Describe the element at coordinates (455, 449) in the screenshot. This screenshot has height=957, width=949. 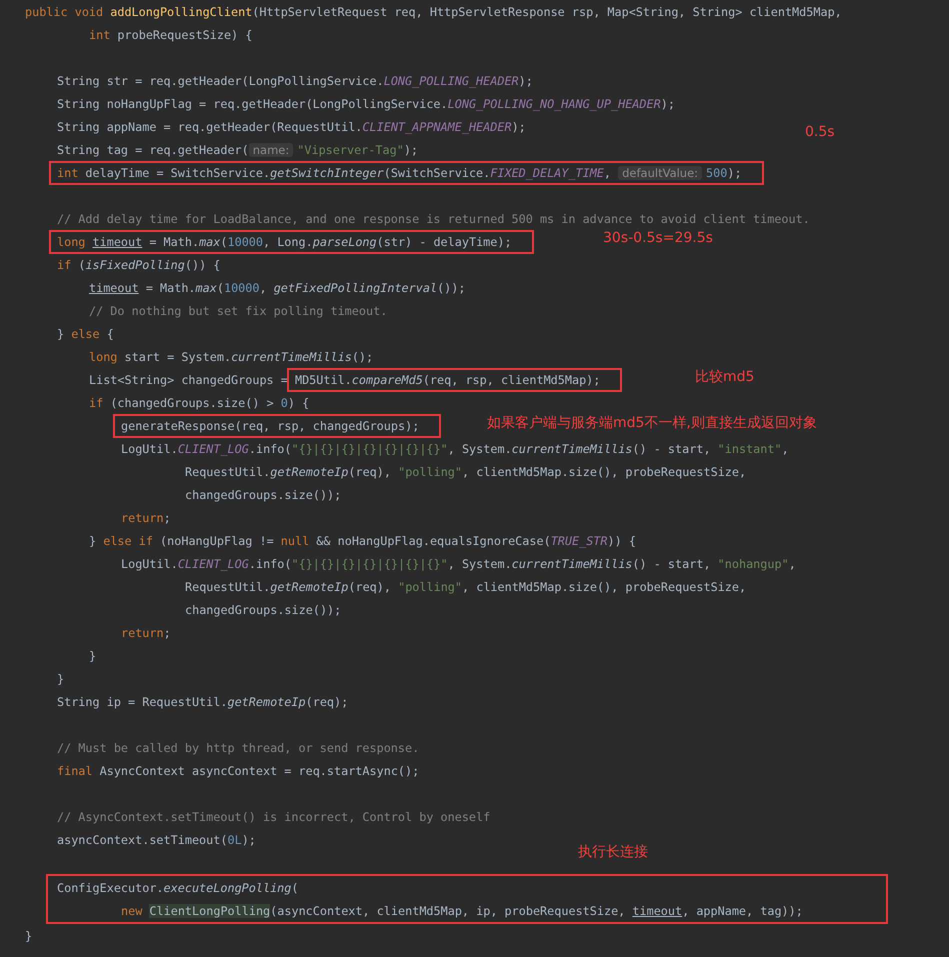
I see `code-line: LogUtil.CLIENT_LOG.info("{}|{}|{}|{}|{}|{}|{}", System.currentTimeMillis() - start, "instant",` at that location.